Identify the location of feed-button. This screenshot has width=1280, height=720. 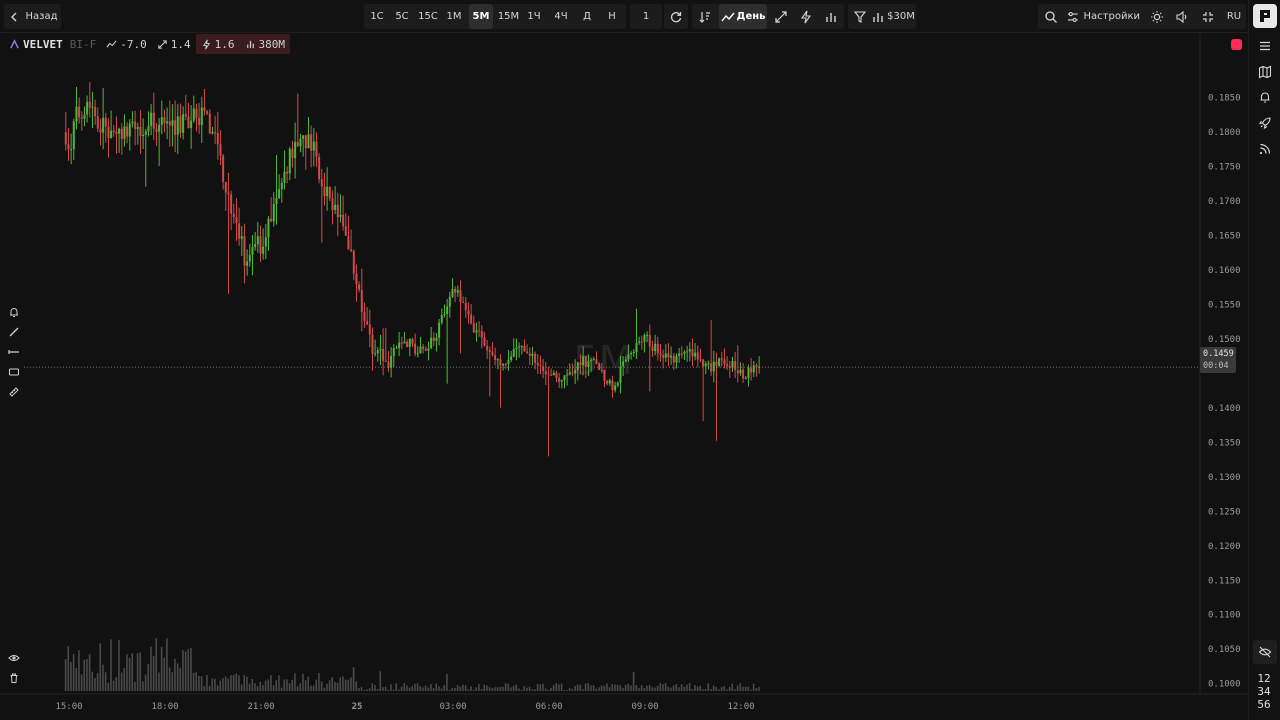
(1265, 149).